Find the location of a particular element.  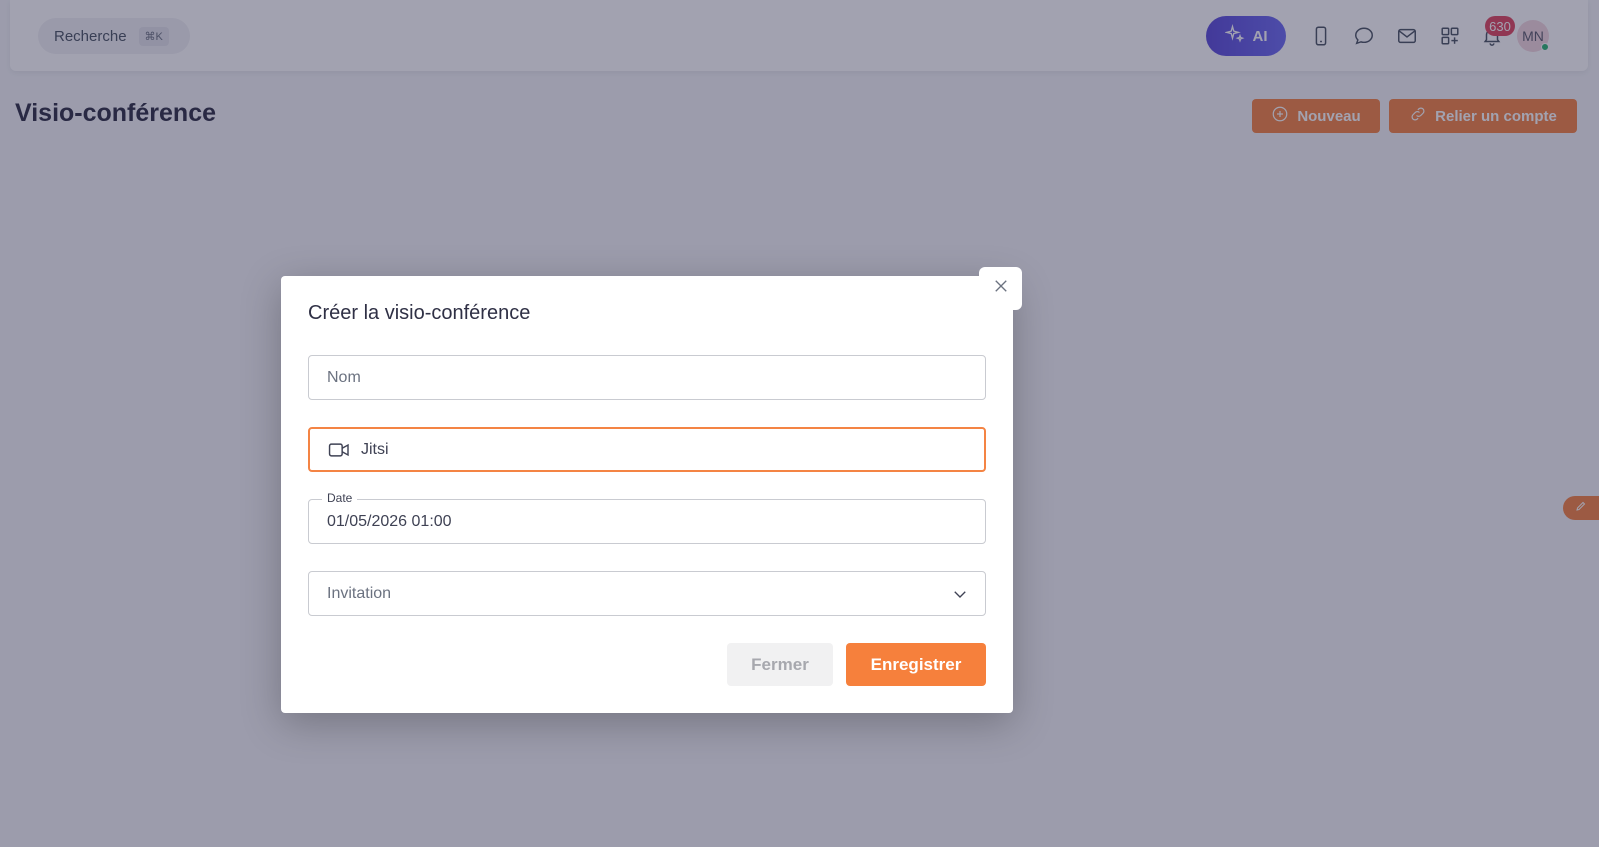

provider-select: Jitsi is located at coordinates (647, 449).